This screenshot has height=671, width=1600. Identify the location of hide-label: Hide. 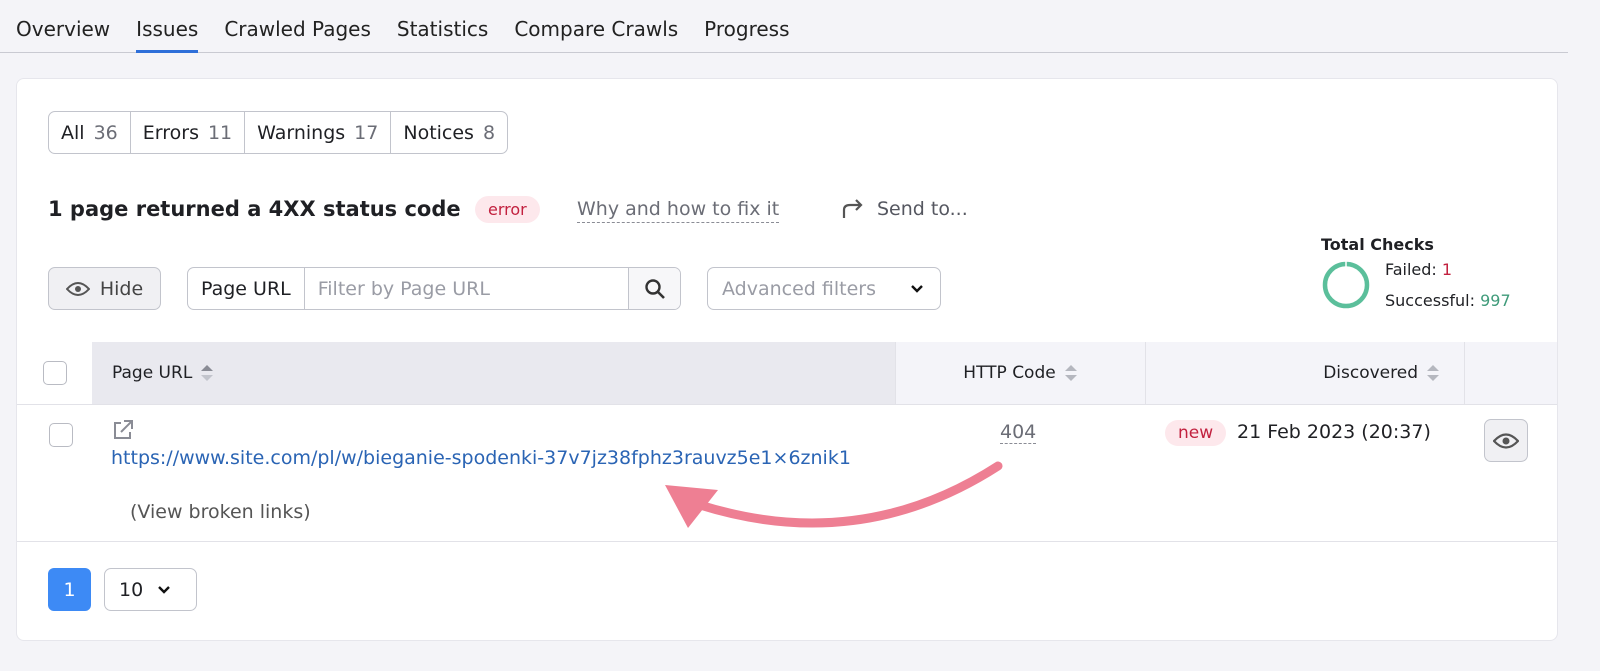
(121, 288).